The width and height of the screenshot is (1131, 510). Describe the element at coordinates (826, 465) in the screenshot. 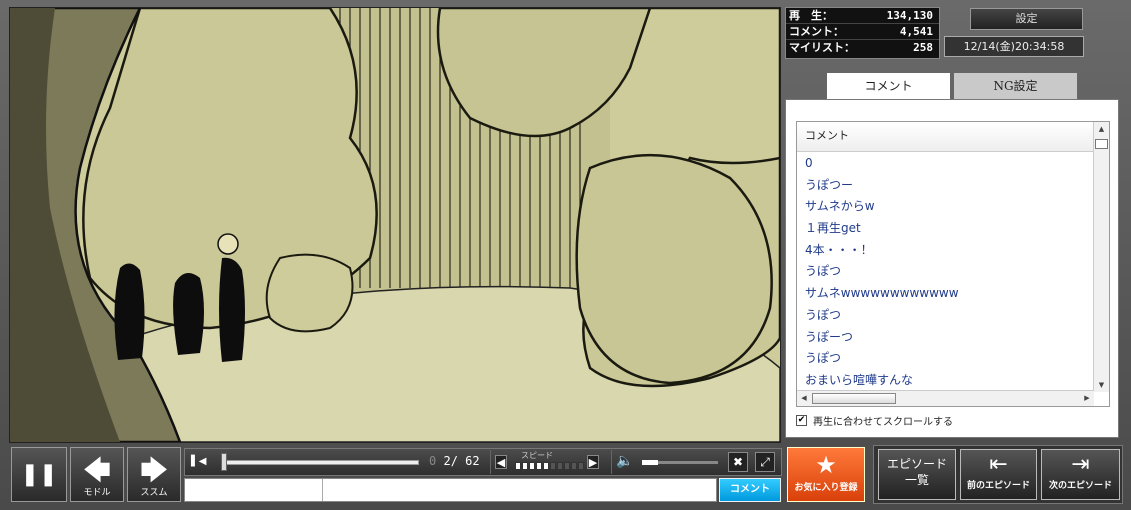

I see `star-icon: ★` at that location.